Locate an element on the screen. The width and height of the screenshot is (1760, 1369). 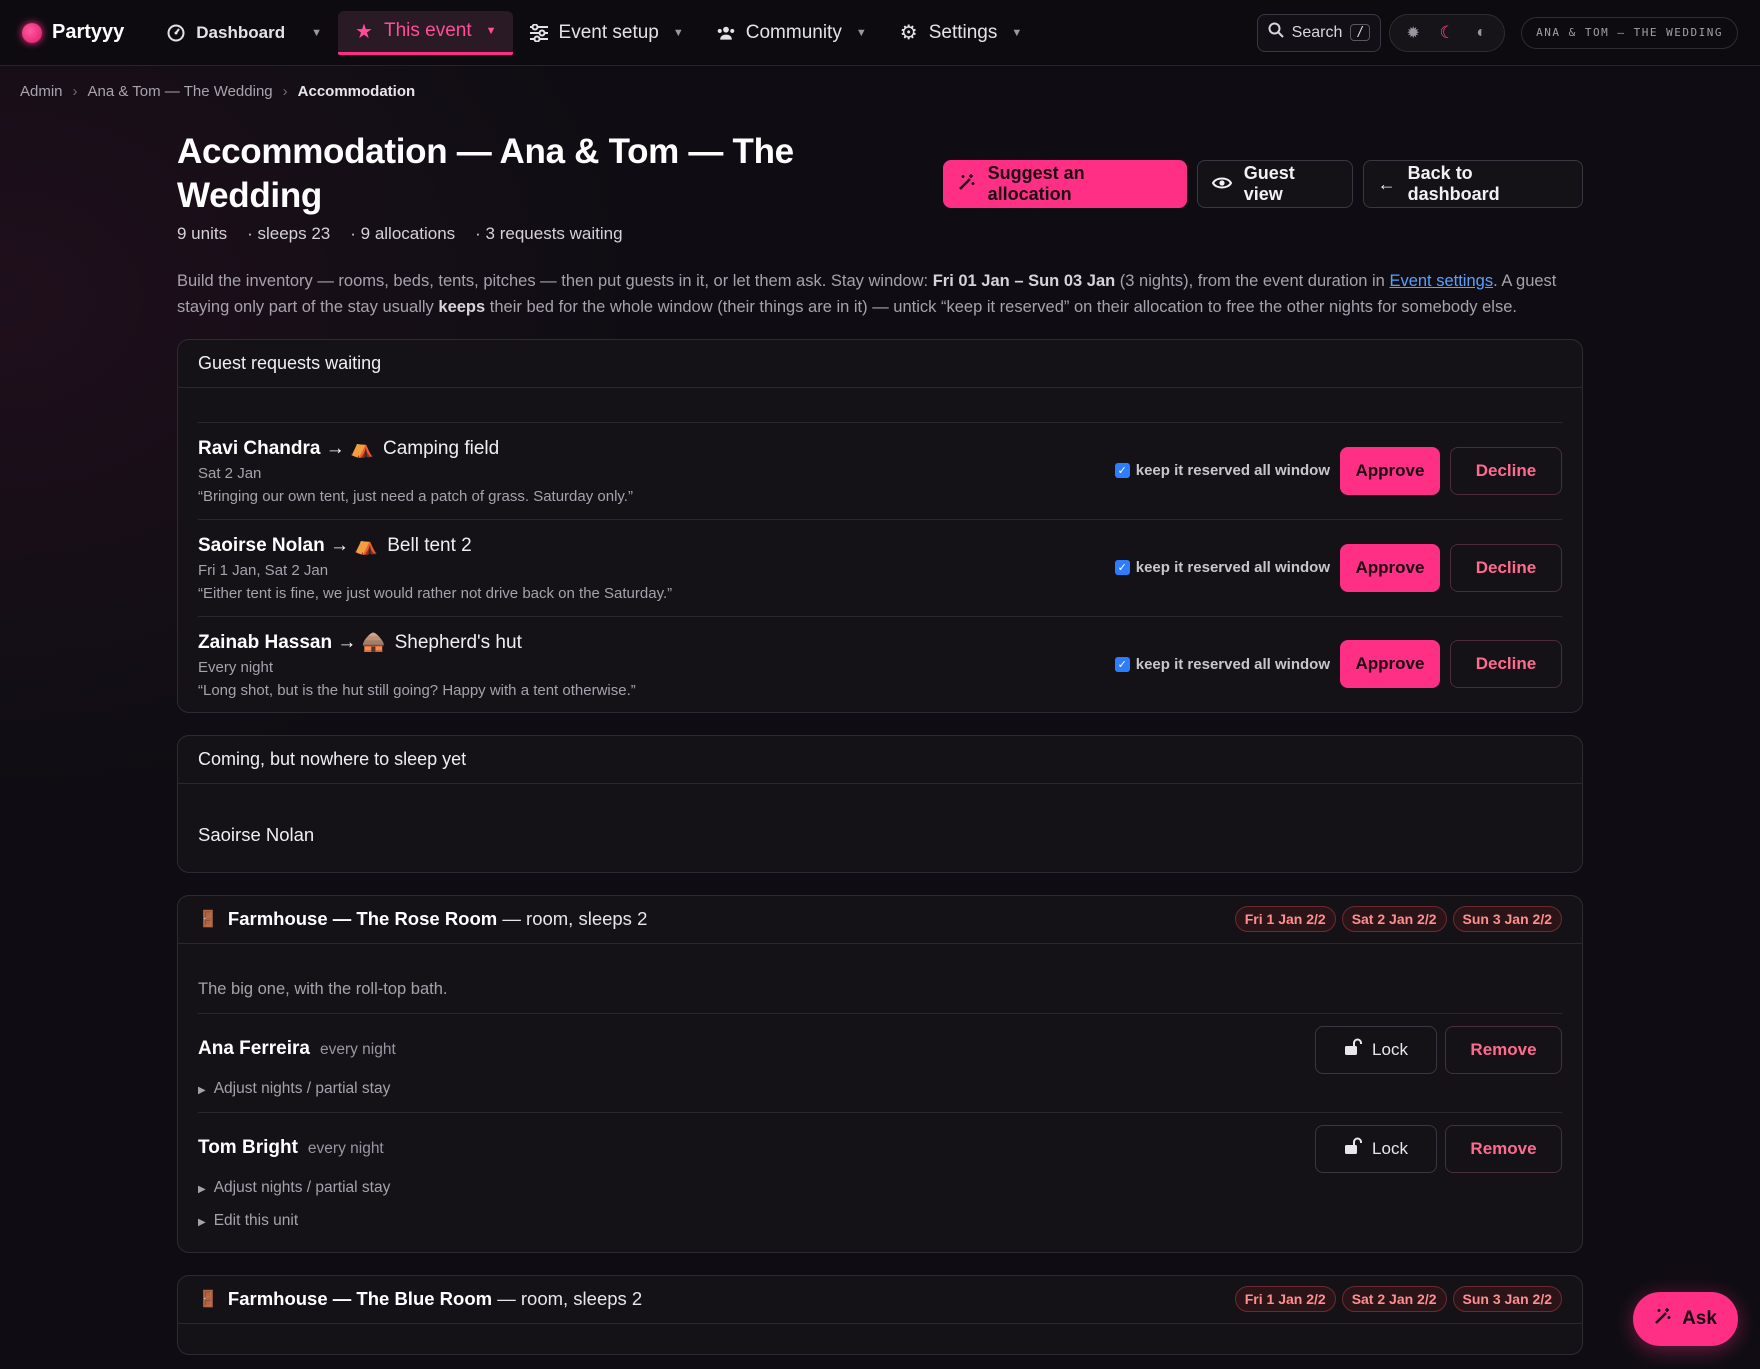
breadcrumb-event: Ana & Tom — The Wedding is located at coordinates (180, 91).